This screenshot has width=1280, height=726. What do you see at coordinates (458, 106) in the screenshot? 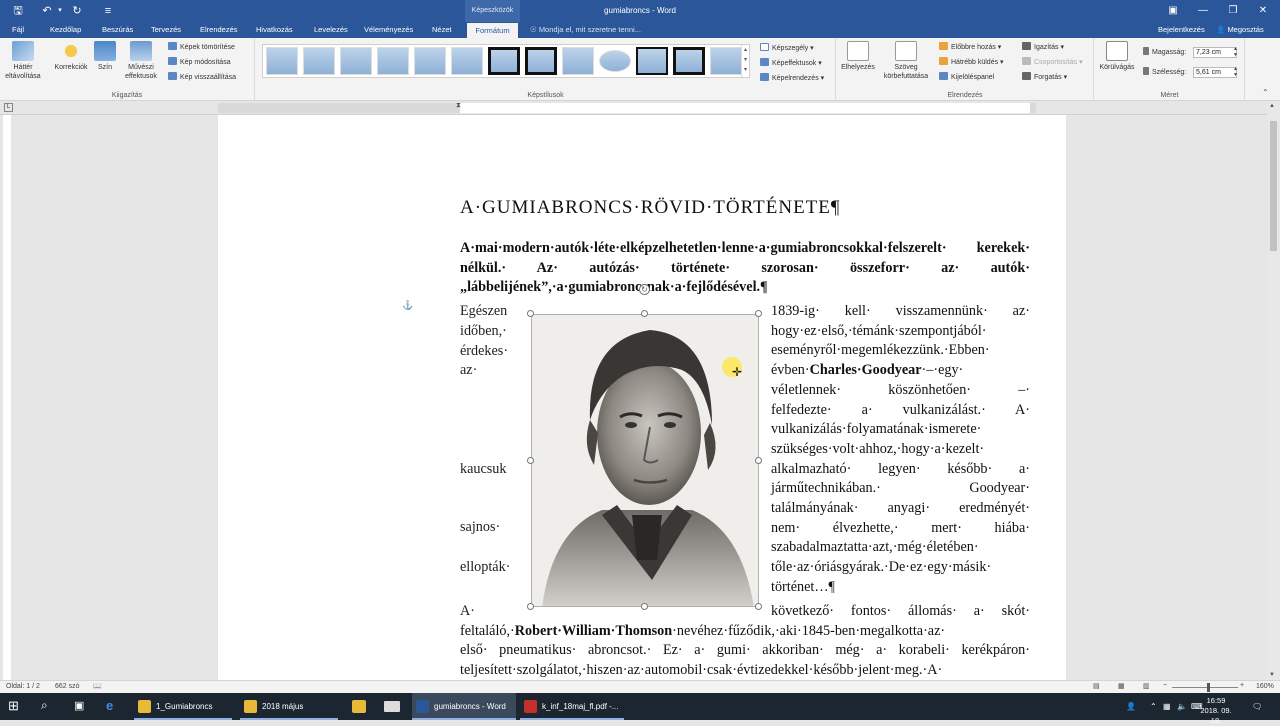
I see `indent-marker-icon: ⧗` at bounding box center [458, 106].